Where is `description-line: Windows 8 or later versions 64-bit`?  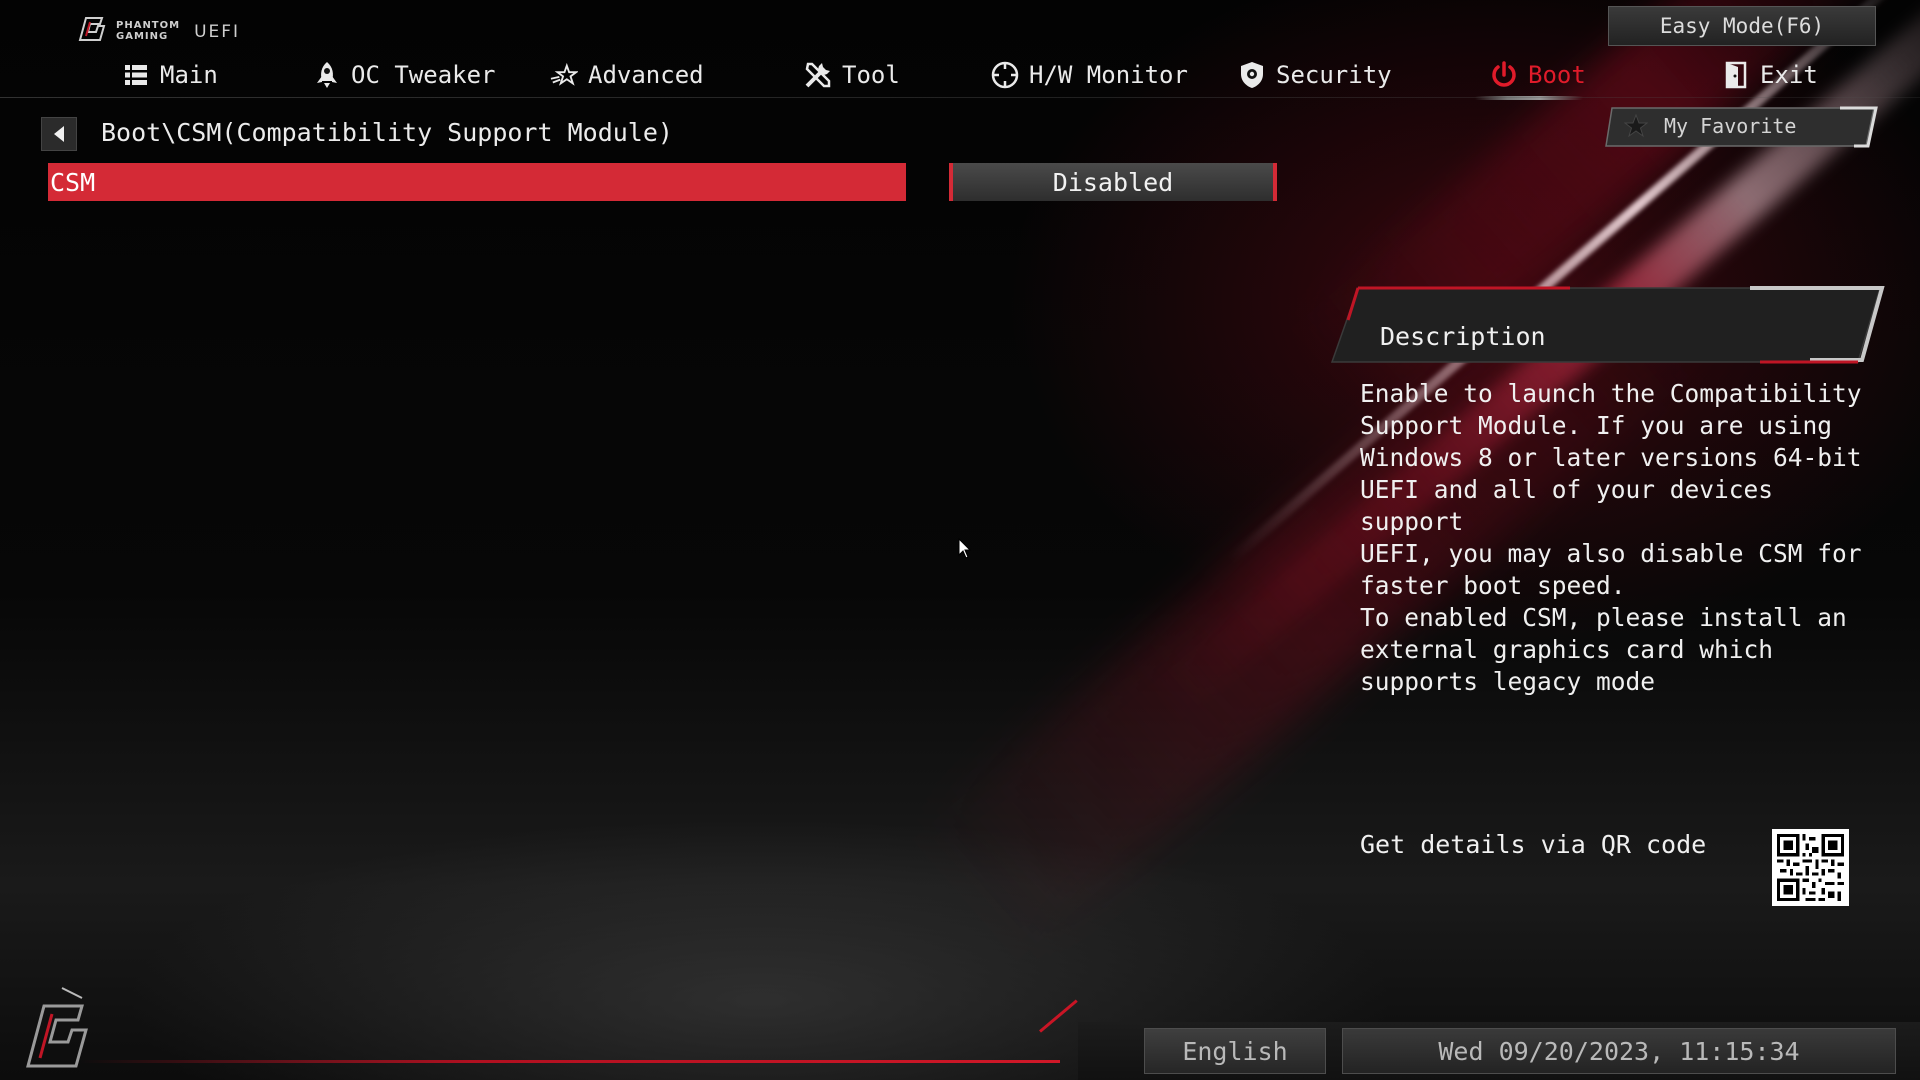
description-line: Windows 8 or later versions 64-bit is located at coordinates (1611, 457).